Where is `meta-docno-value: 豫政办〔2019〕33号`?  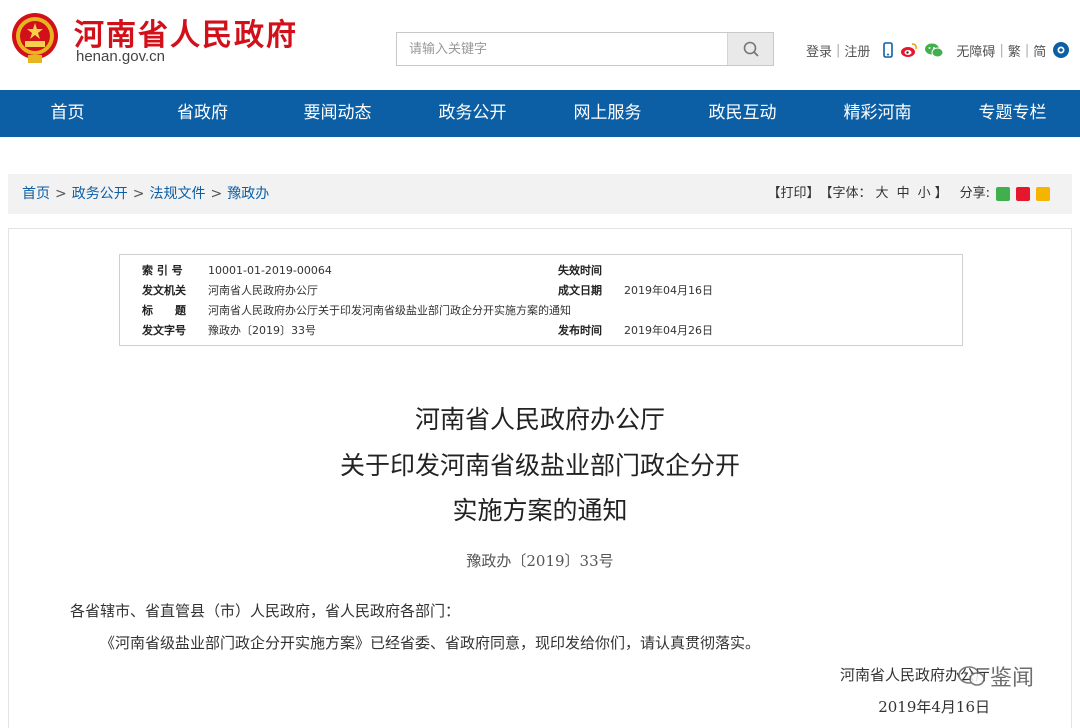
meta-docno-value: 豫政办〔2019〕33号 is located at coordinates (262, 330).